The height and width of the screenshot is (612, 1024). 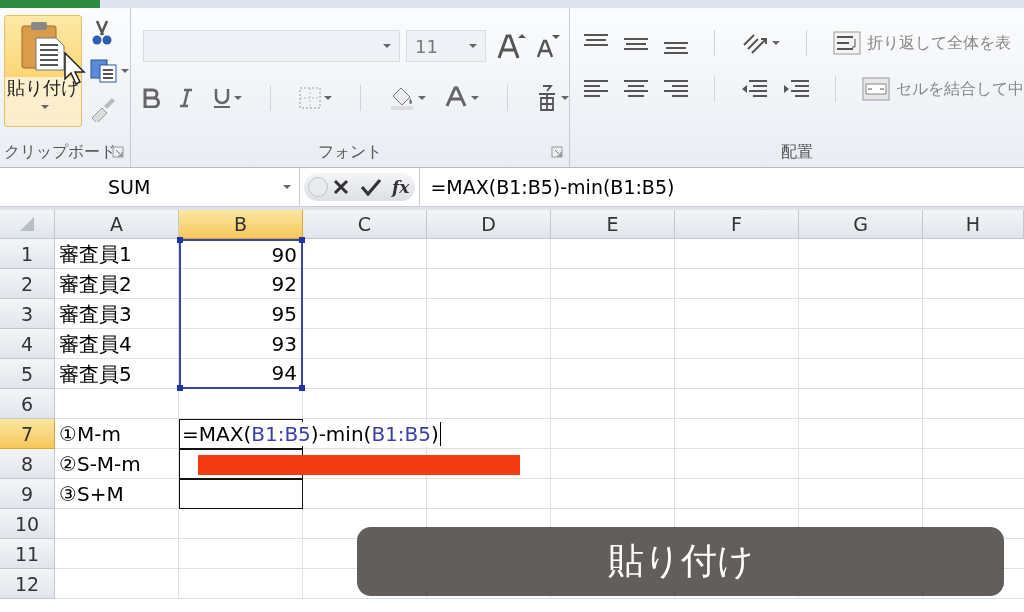 What do you see at coordinates (43, 46) in the screenshot?
I see `clipboard-icon` at bounding box center [43, 46].